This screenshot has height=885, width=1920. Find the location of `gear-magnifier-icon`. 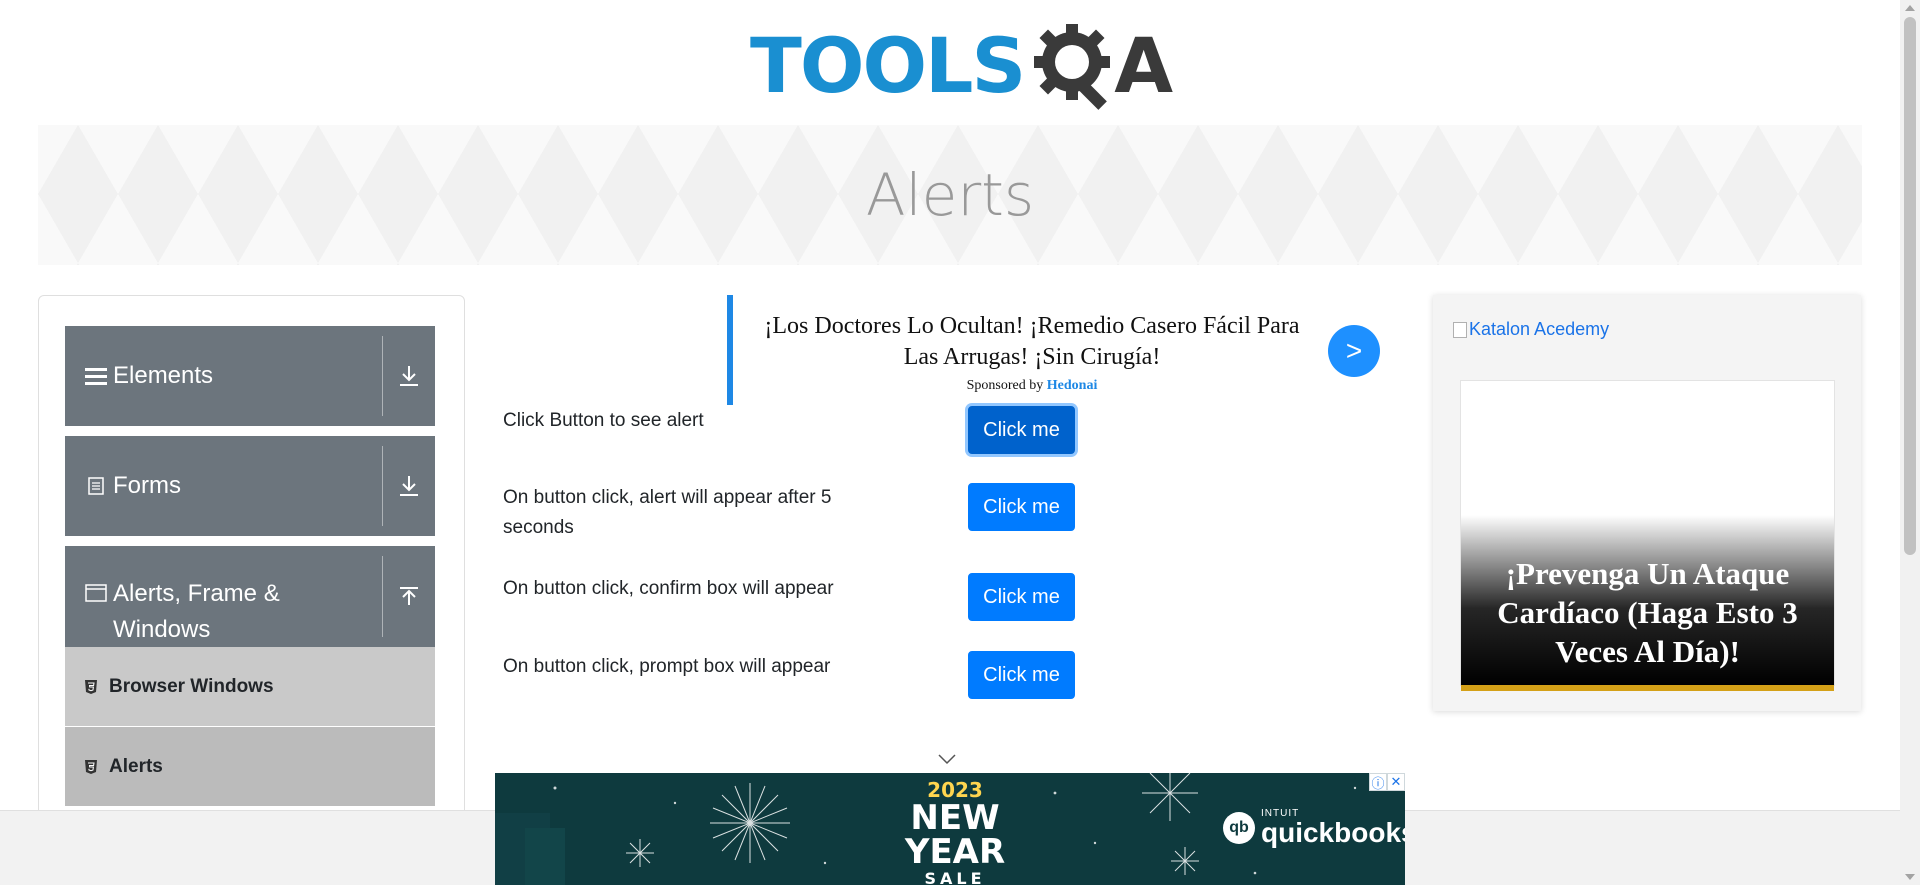

gear-magnifier-icon is located at coordinates (1074, 66).